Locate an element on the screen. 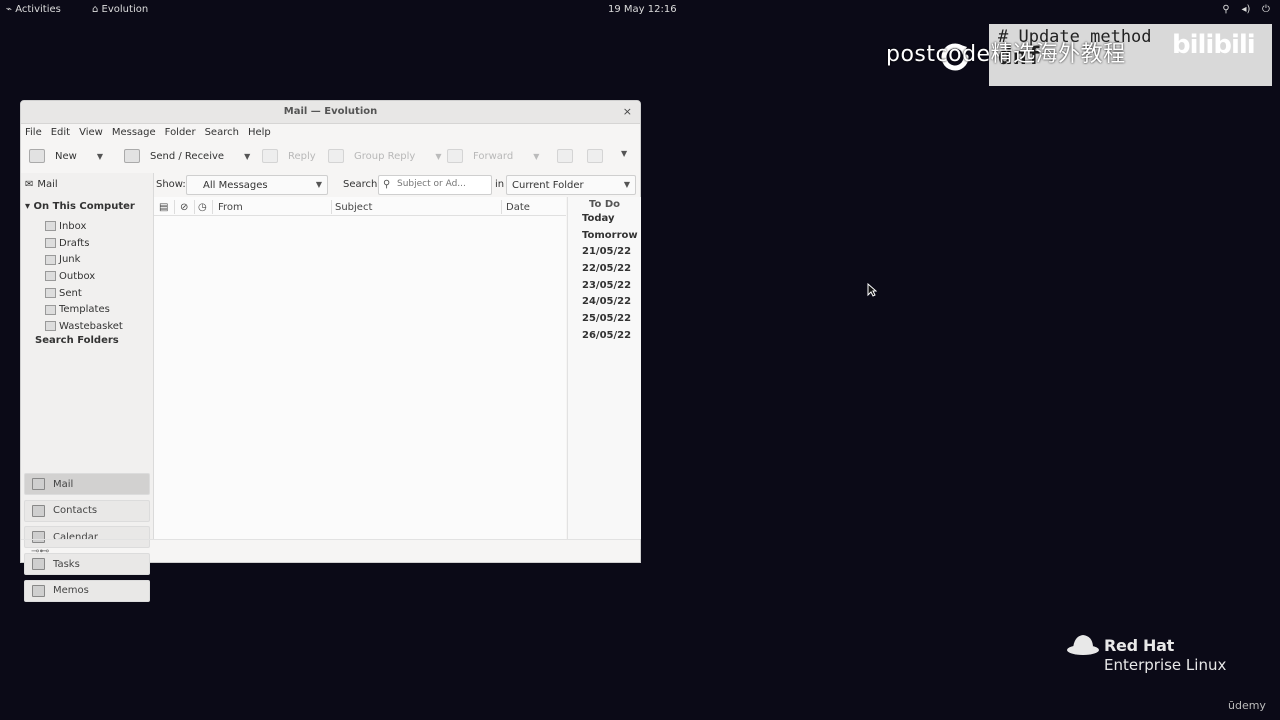  folder-junk: Junk is located at coordinates (90, 259).